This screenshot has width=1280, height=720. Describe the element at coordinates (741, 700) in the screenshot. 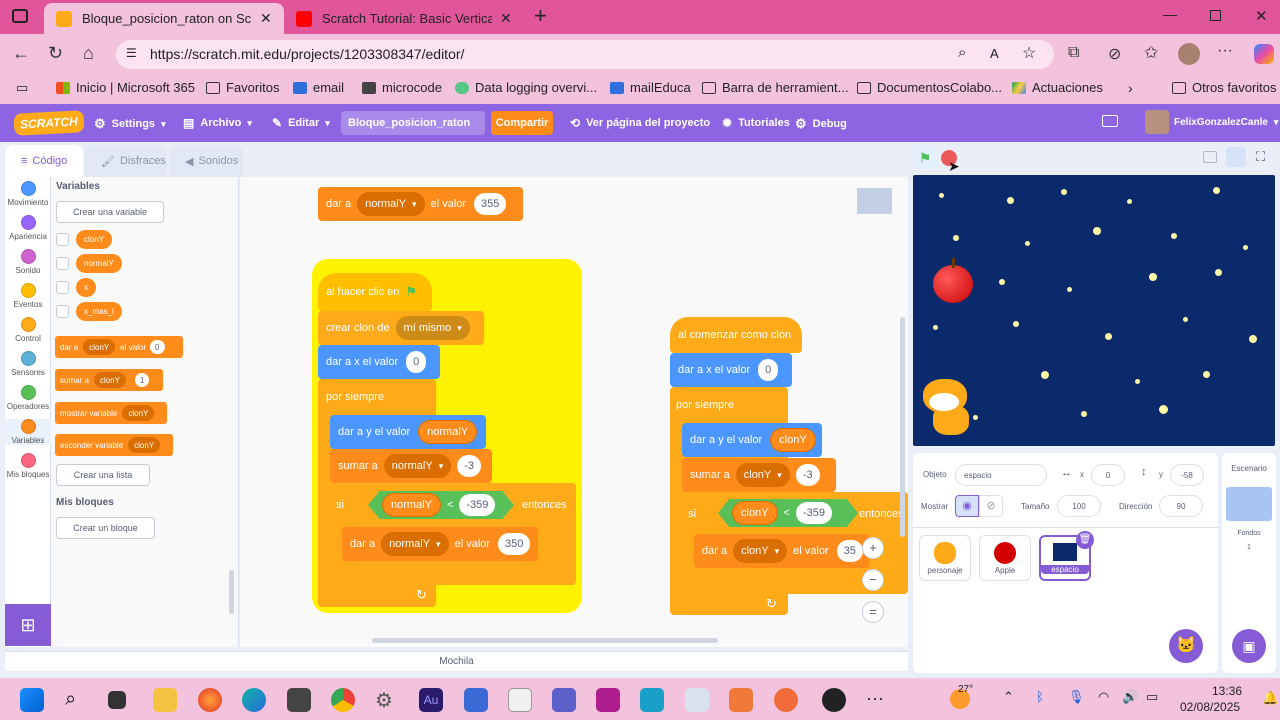

I see `tool-app-icon` at that location.